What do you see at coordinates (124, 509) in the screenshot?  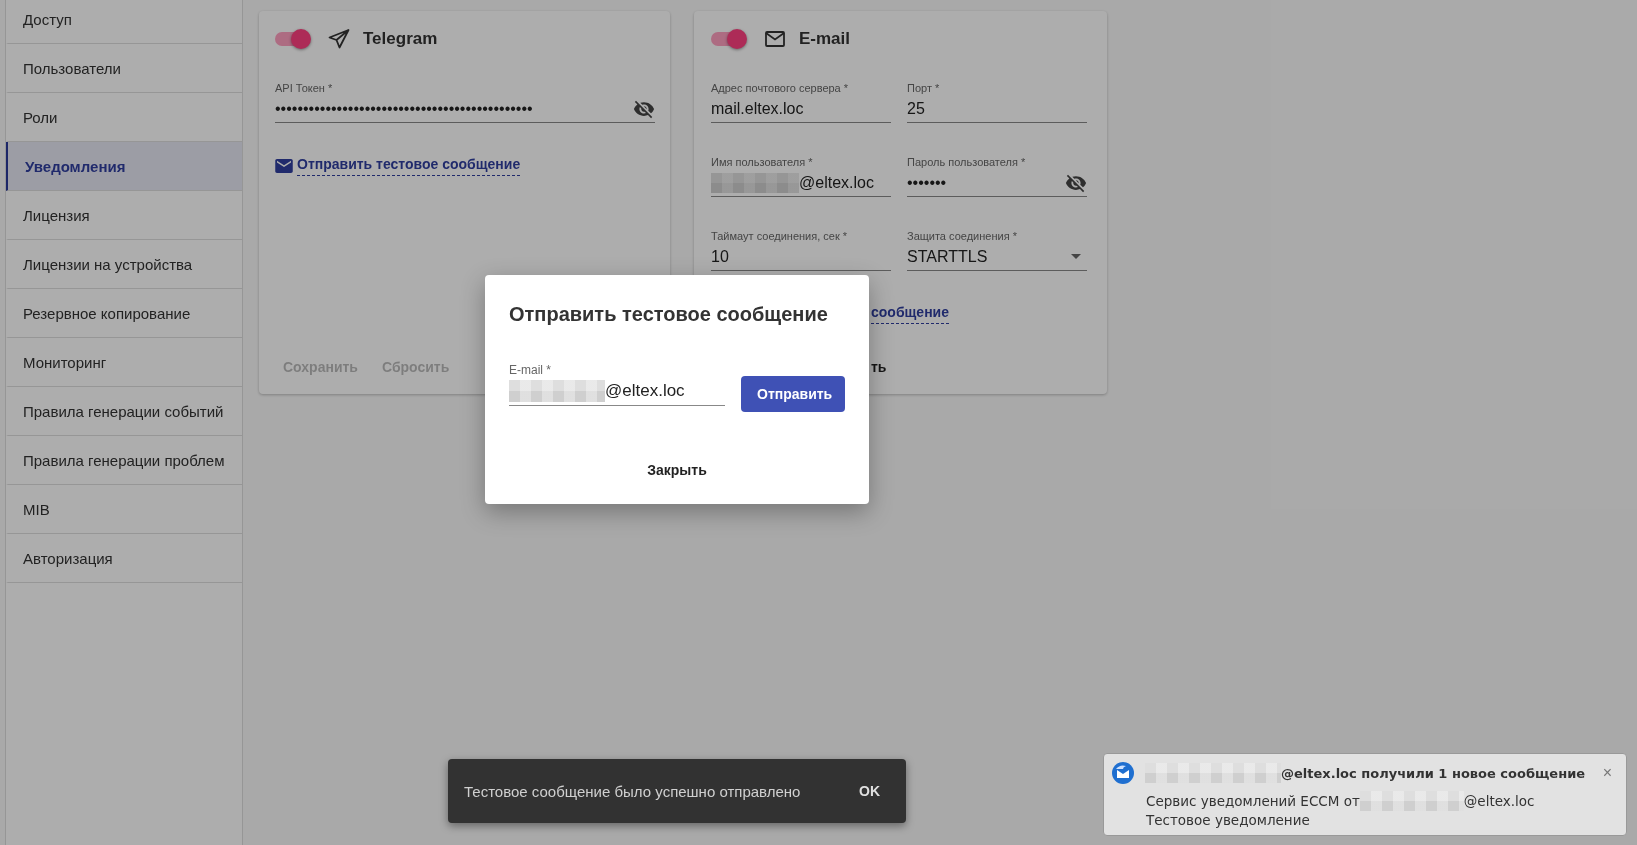 I see `sidebar-item: MIB` at bounding box center [124, 509].